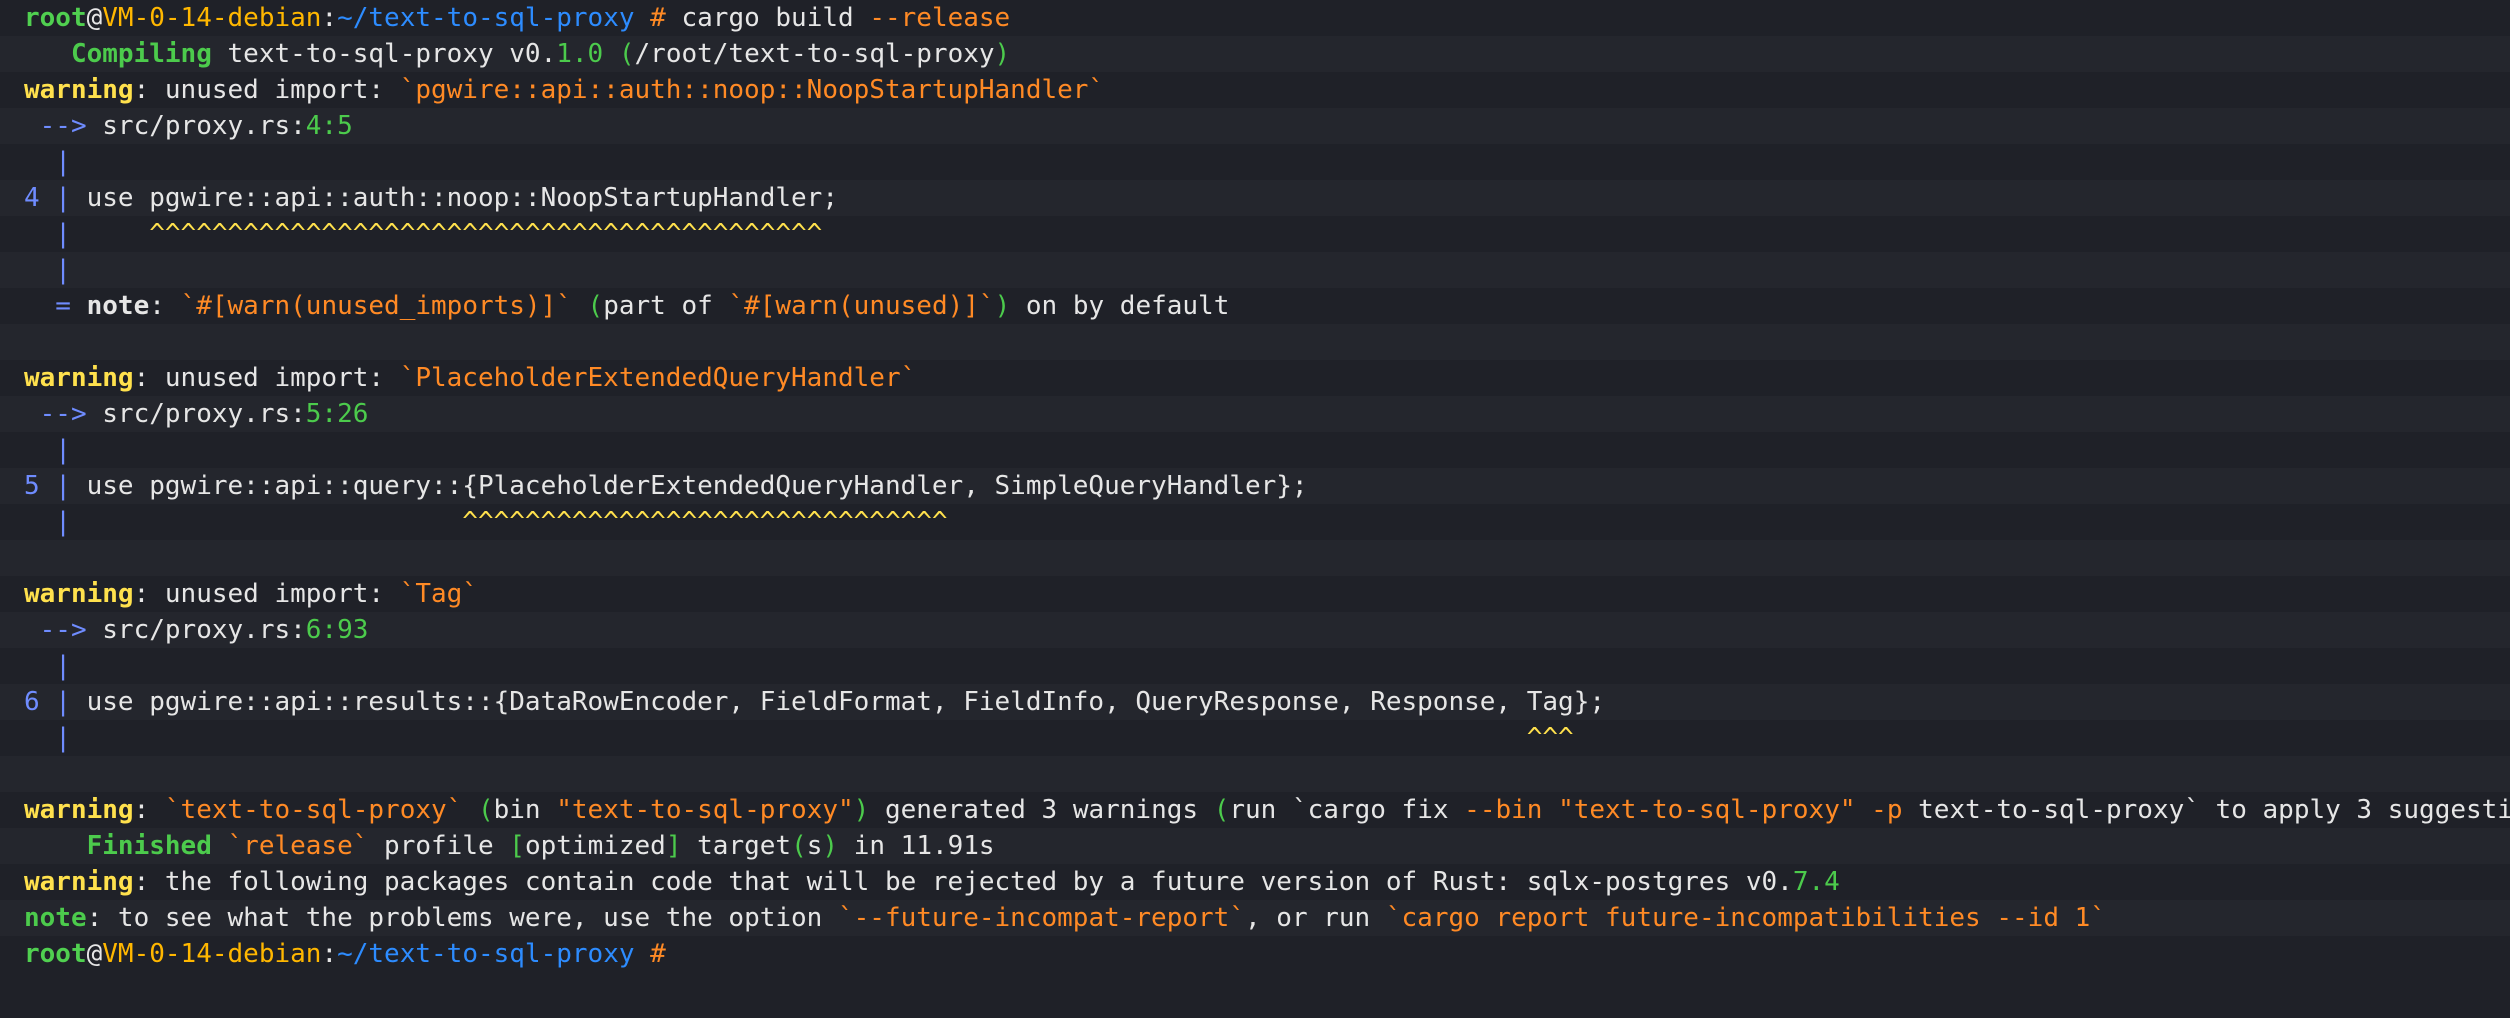 The height and width of the screenshot is (1018, 2510). Describe the element at coordinates (525, 810) in the screenshot. I see `terminal-text-segment: bin` at that location.